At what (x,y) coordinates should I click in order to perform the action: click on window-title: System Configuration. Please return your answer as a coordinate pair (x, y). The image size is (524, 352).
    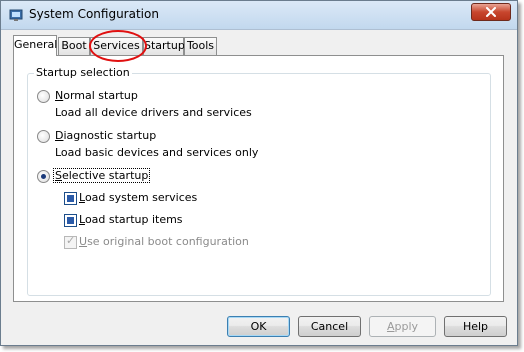
    Looking at the image, I should click on (94, 14).